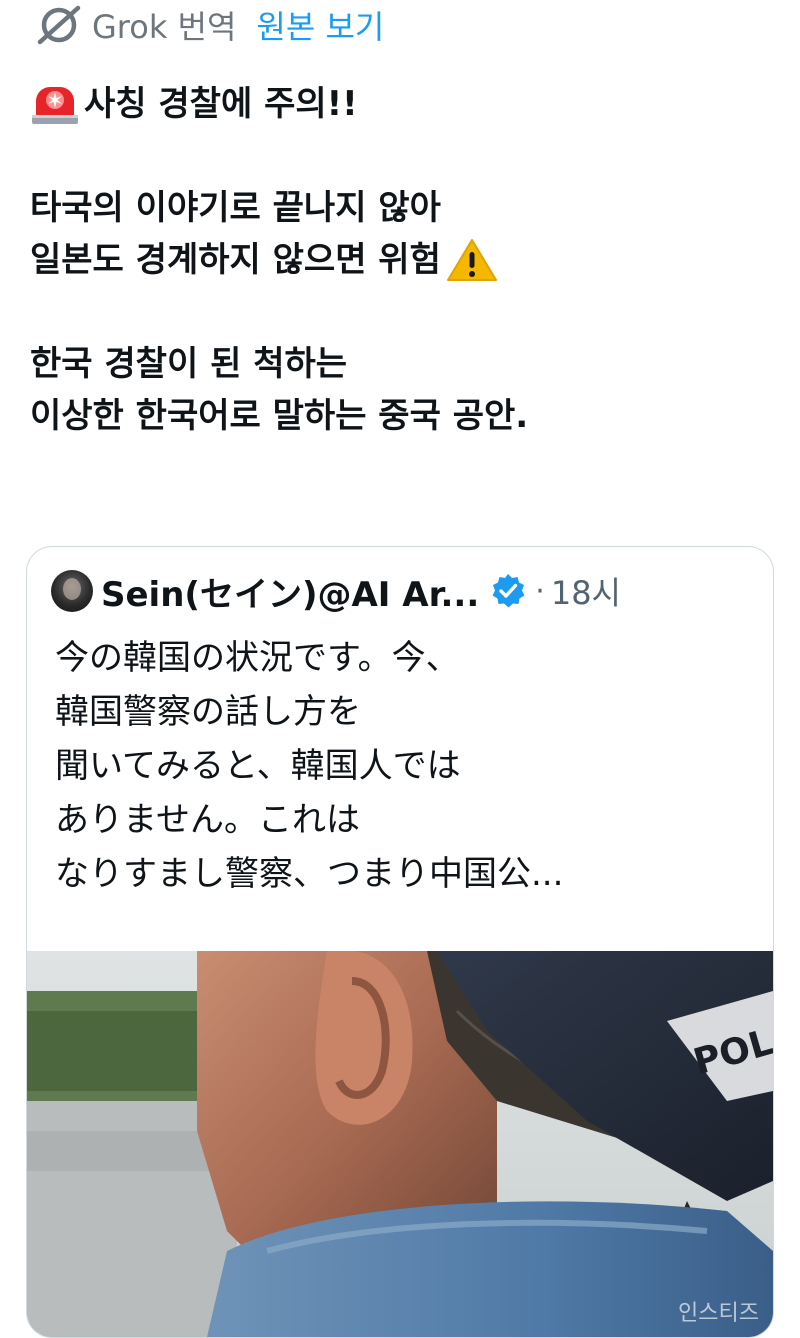 This screenshot has height=1338, width=800. What do you see at coordinates (586, 591) in the screenshot?
I see `post-time: 18시` at bounding box center [586, 591].